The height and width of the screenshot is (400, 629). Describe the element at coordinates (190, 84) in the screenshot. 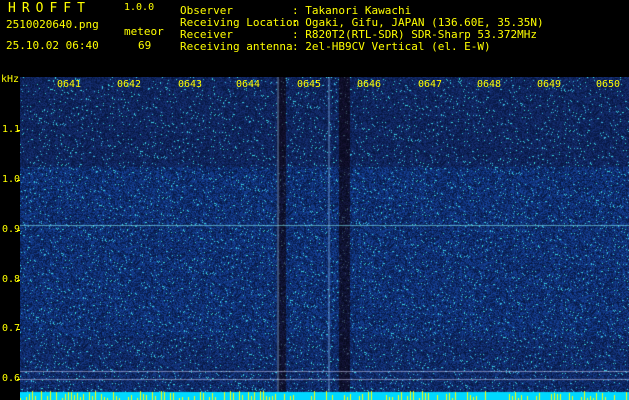

I see `x-tick-label: 0643` at that location.